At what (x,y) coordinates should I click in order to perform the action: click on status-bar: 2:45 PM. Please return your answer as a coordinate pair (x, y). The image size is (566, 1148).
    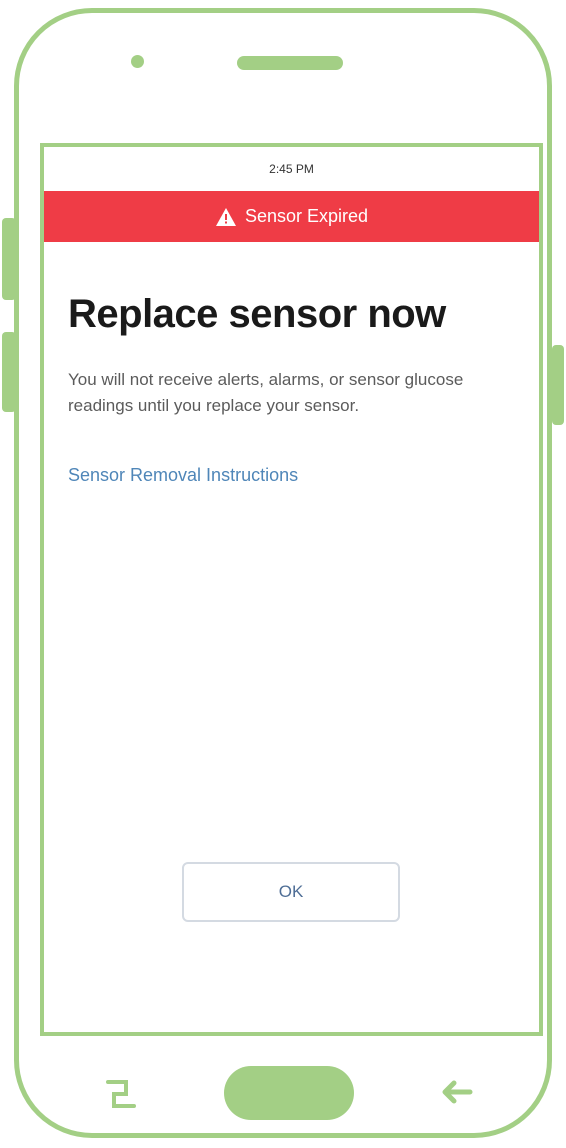
    Looking at the image, I should click on (291, 169).